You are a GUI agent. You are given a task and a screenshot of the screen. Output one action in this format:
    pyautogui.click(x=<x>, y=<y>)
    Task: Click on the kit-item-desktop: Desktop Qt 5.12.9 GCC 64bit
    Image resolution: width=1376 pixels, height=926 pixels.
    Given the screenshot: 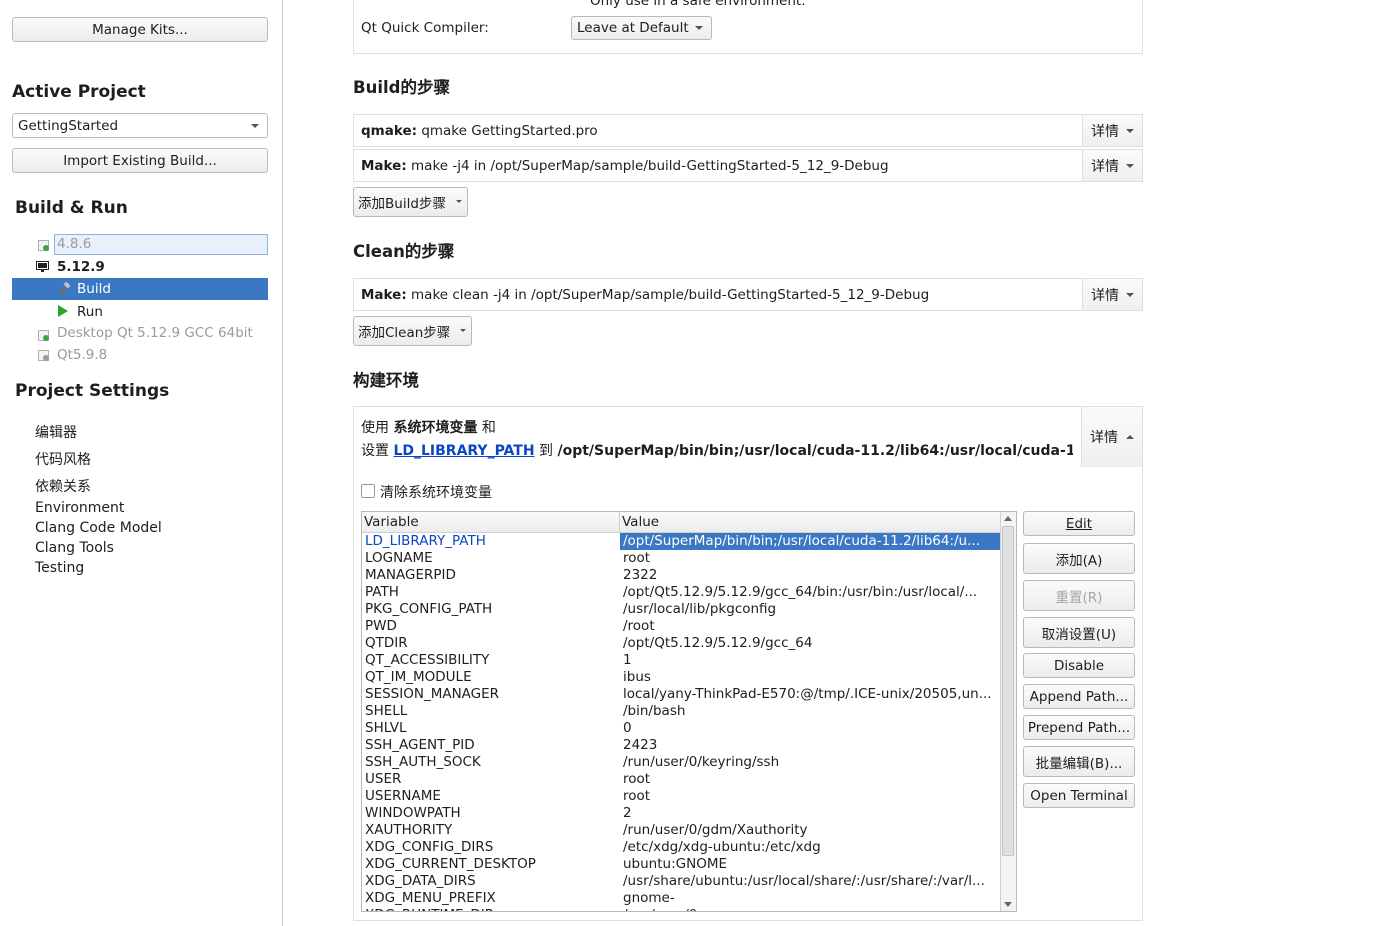 What is the action you would take?
    pyautogui.click(x=152, y=334)
    